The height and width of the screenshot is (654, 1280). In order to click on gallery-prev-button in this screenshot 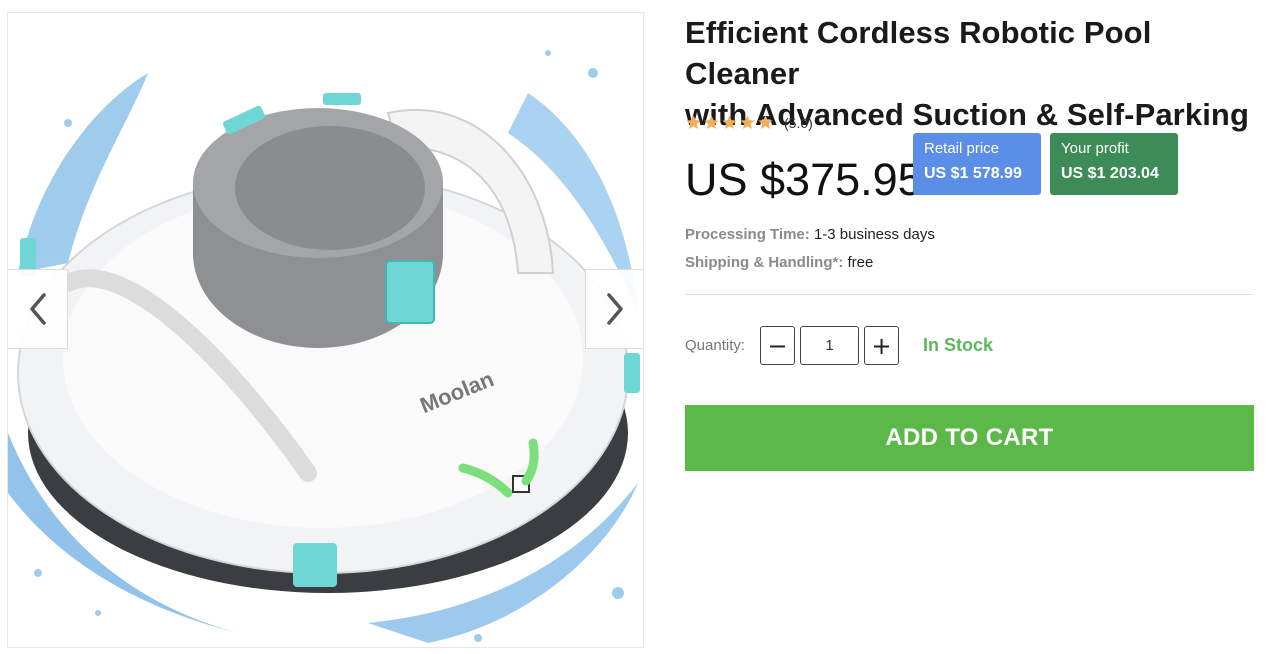, I will do `click(38, 309)`.